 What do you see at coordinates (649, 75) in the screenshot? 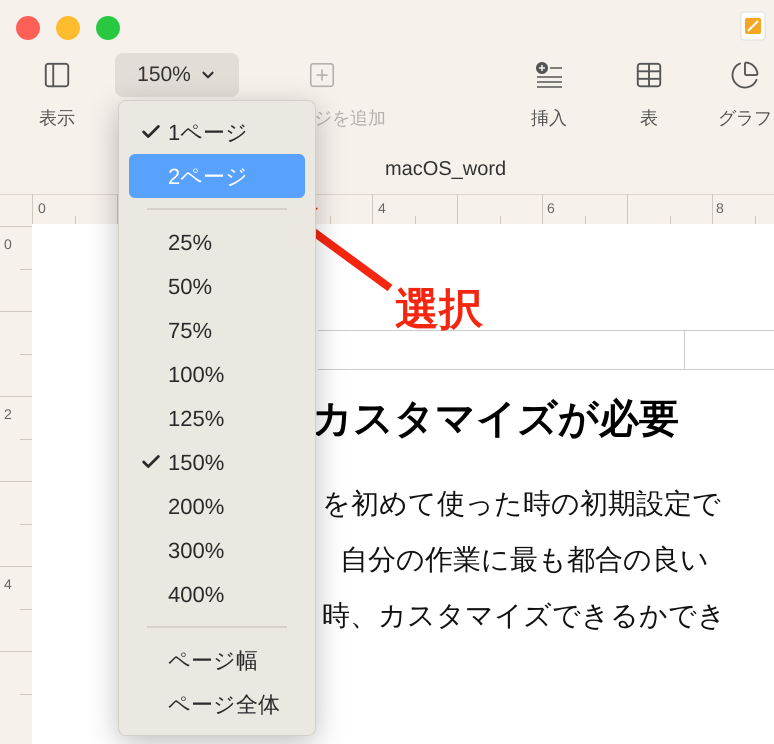
I see `table-icon` at bounding box center [649, 75].